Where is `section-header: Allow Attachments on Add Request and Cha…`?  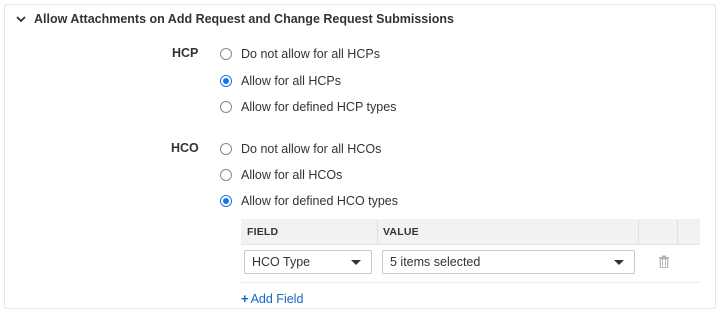 section-header: Allow Attachments on Add Request and Cha… is located at coordinates (234, 19).